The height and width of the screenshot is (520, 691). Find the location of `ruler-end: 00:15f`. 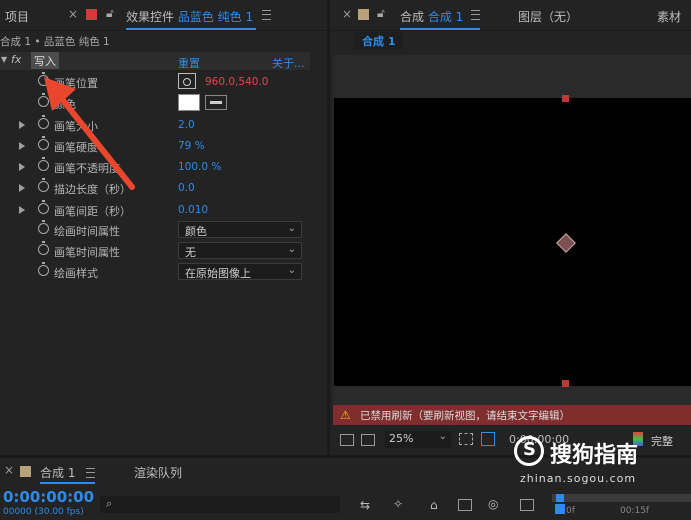

ruler-end: 00:15f is located at coordinates (635, 511).